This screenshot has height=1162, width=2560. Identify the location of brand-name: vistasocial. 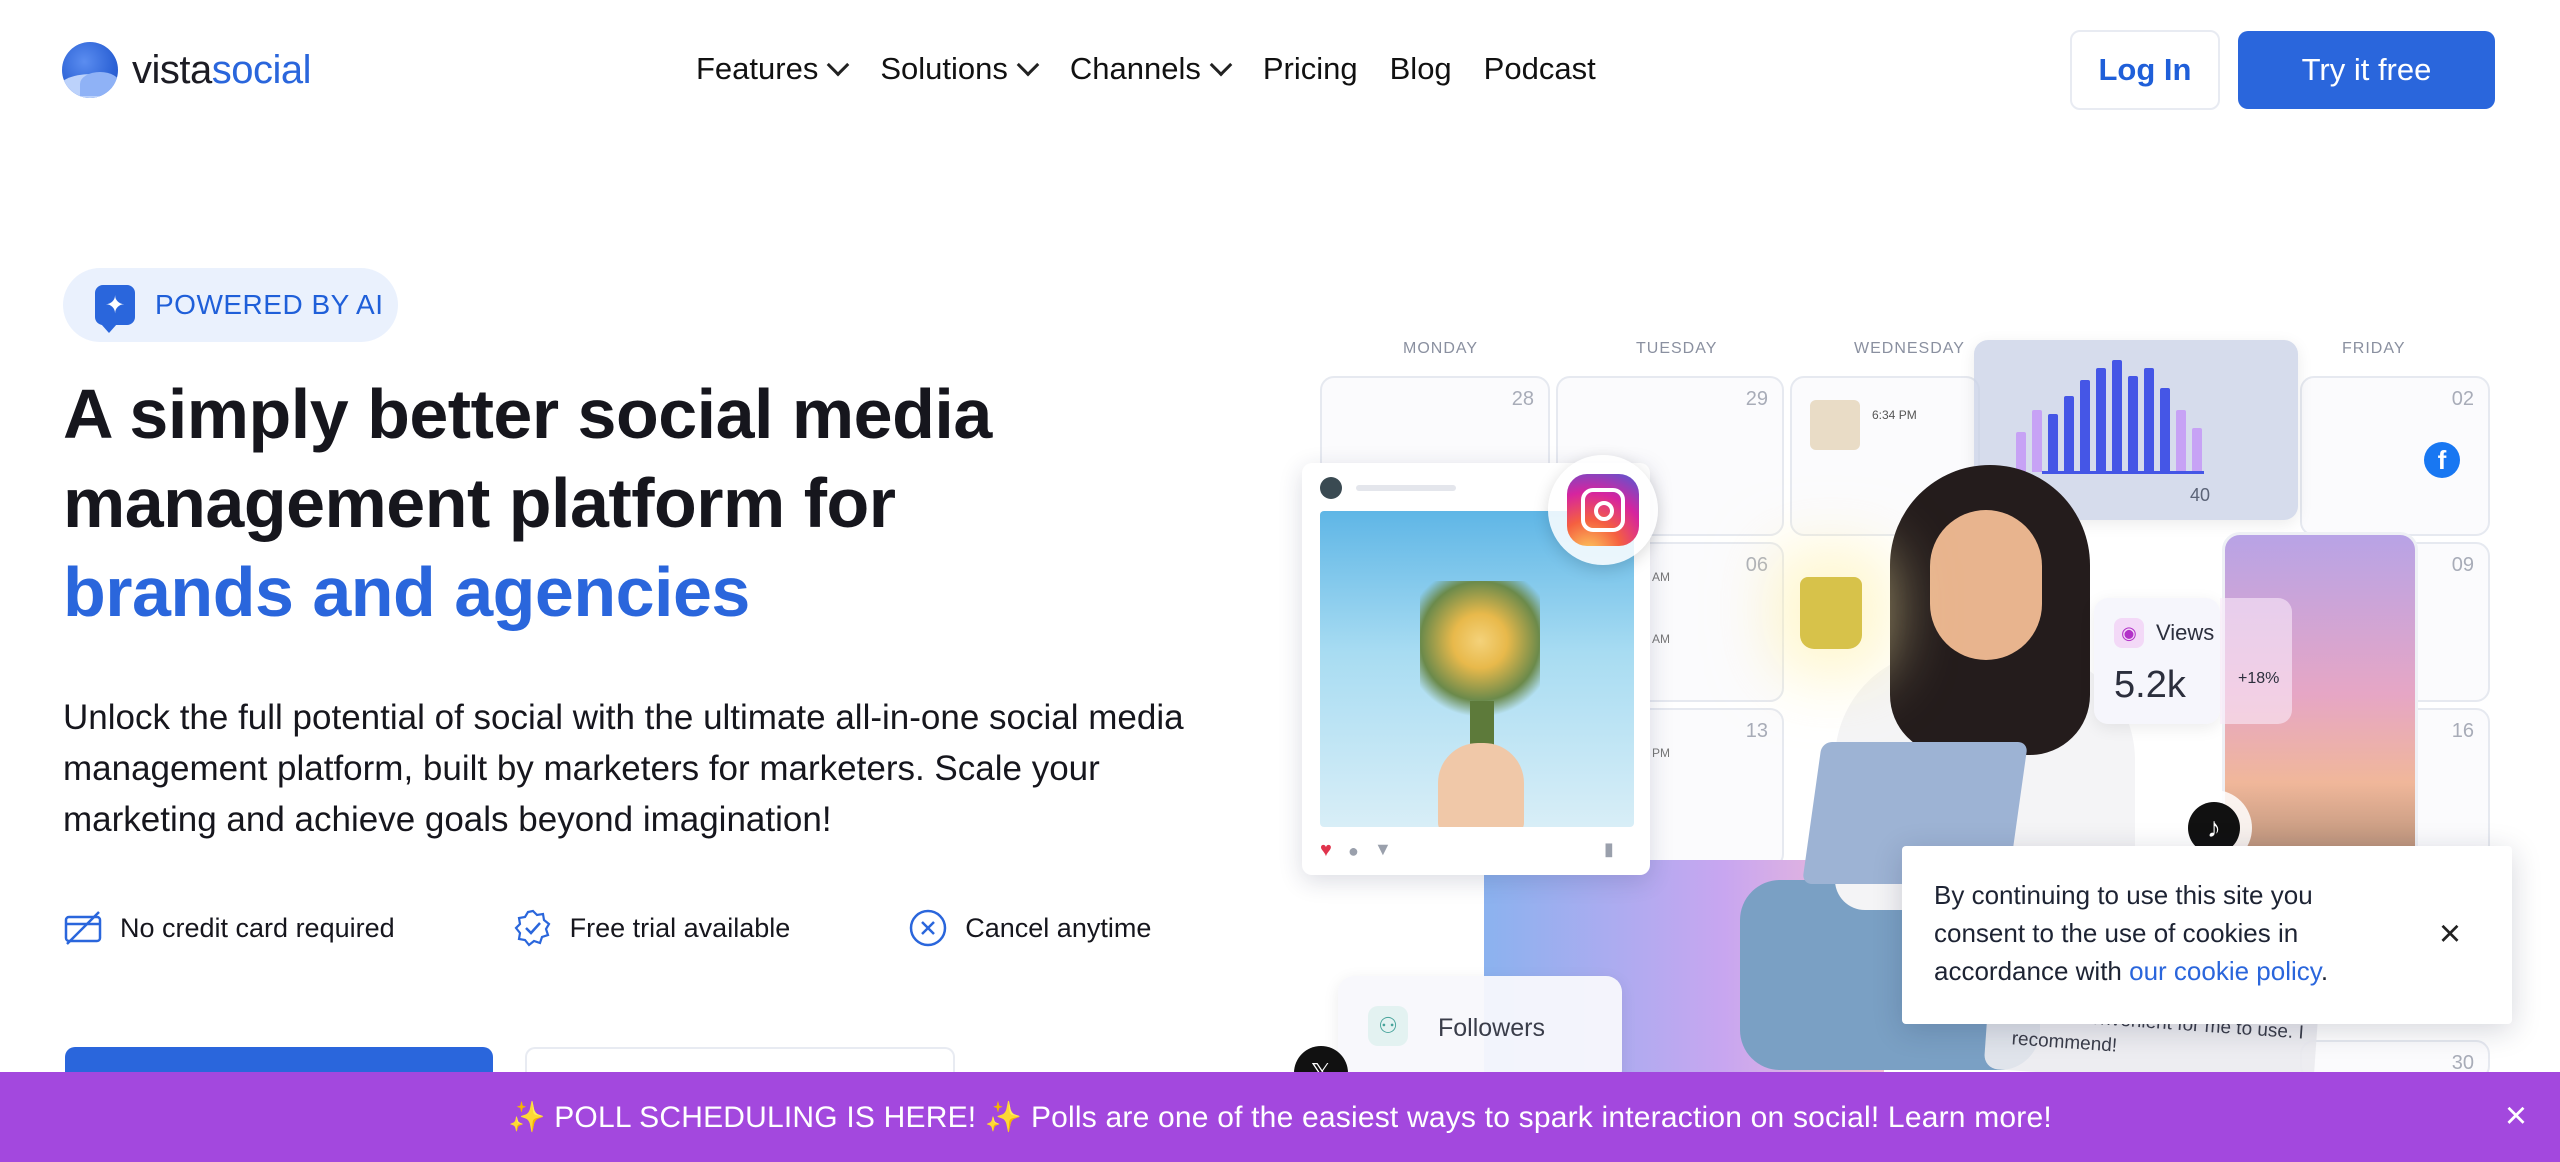
(222, 69).